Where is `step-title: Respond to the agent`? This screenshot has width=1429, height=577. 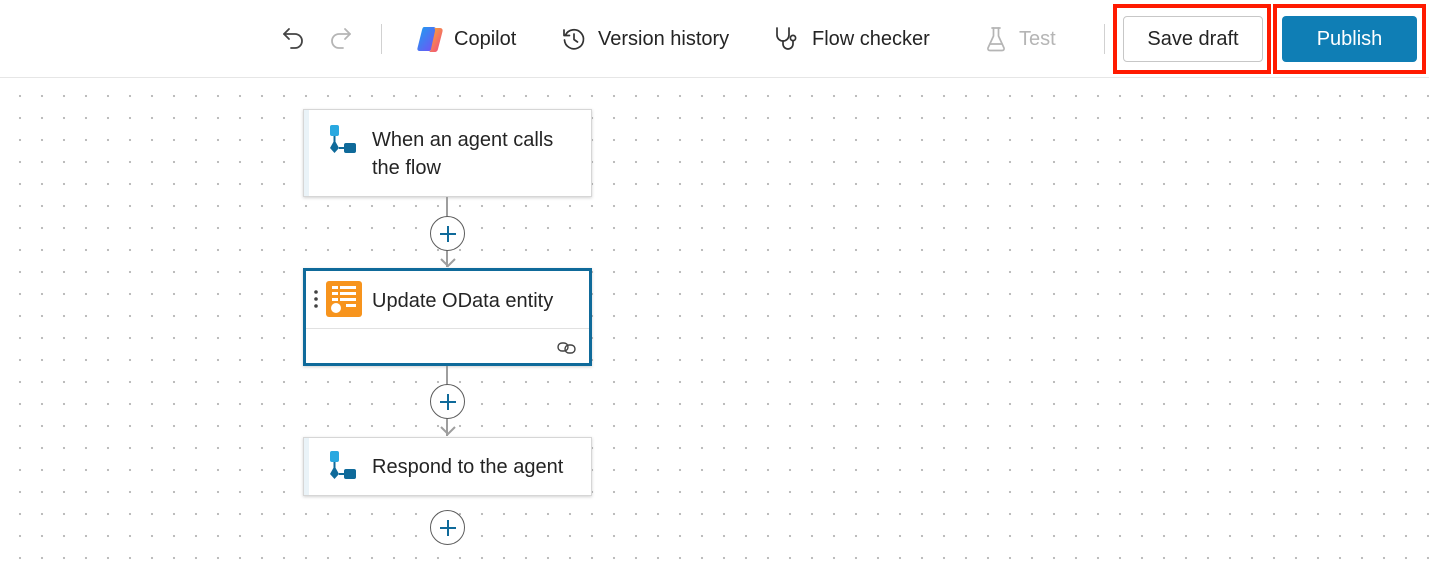 step-title: Respond to the agent is located at coordinates (468, 467).